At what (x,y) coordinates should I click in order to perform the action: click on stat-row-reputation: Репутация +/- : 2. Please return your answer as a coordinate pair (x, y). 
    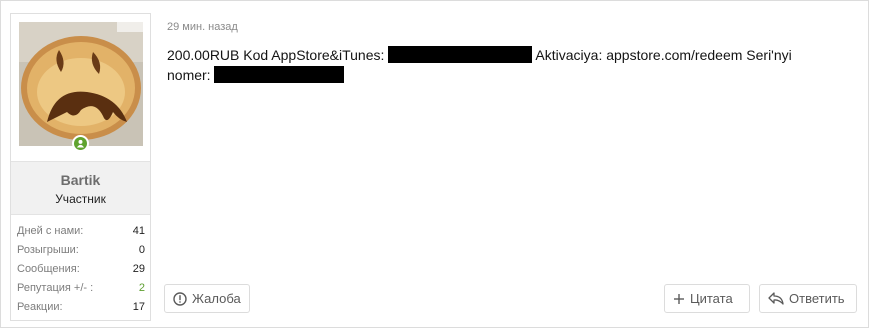
    Looking at the image, I should click on (81, 288).